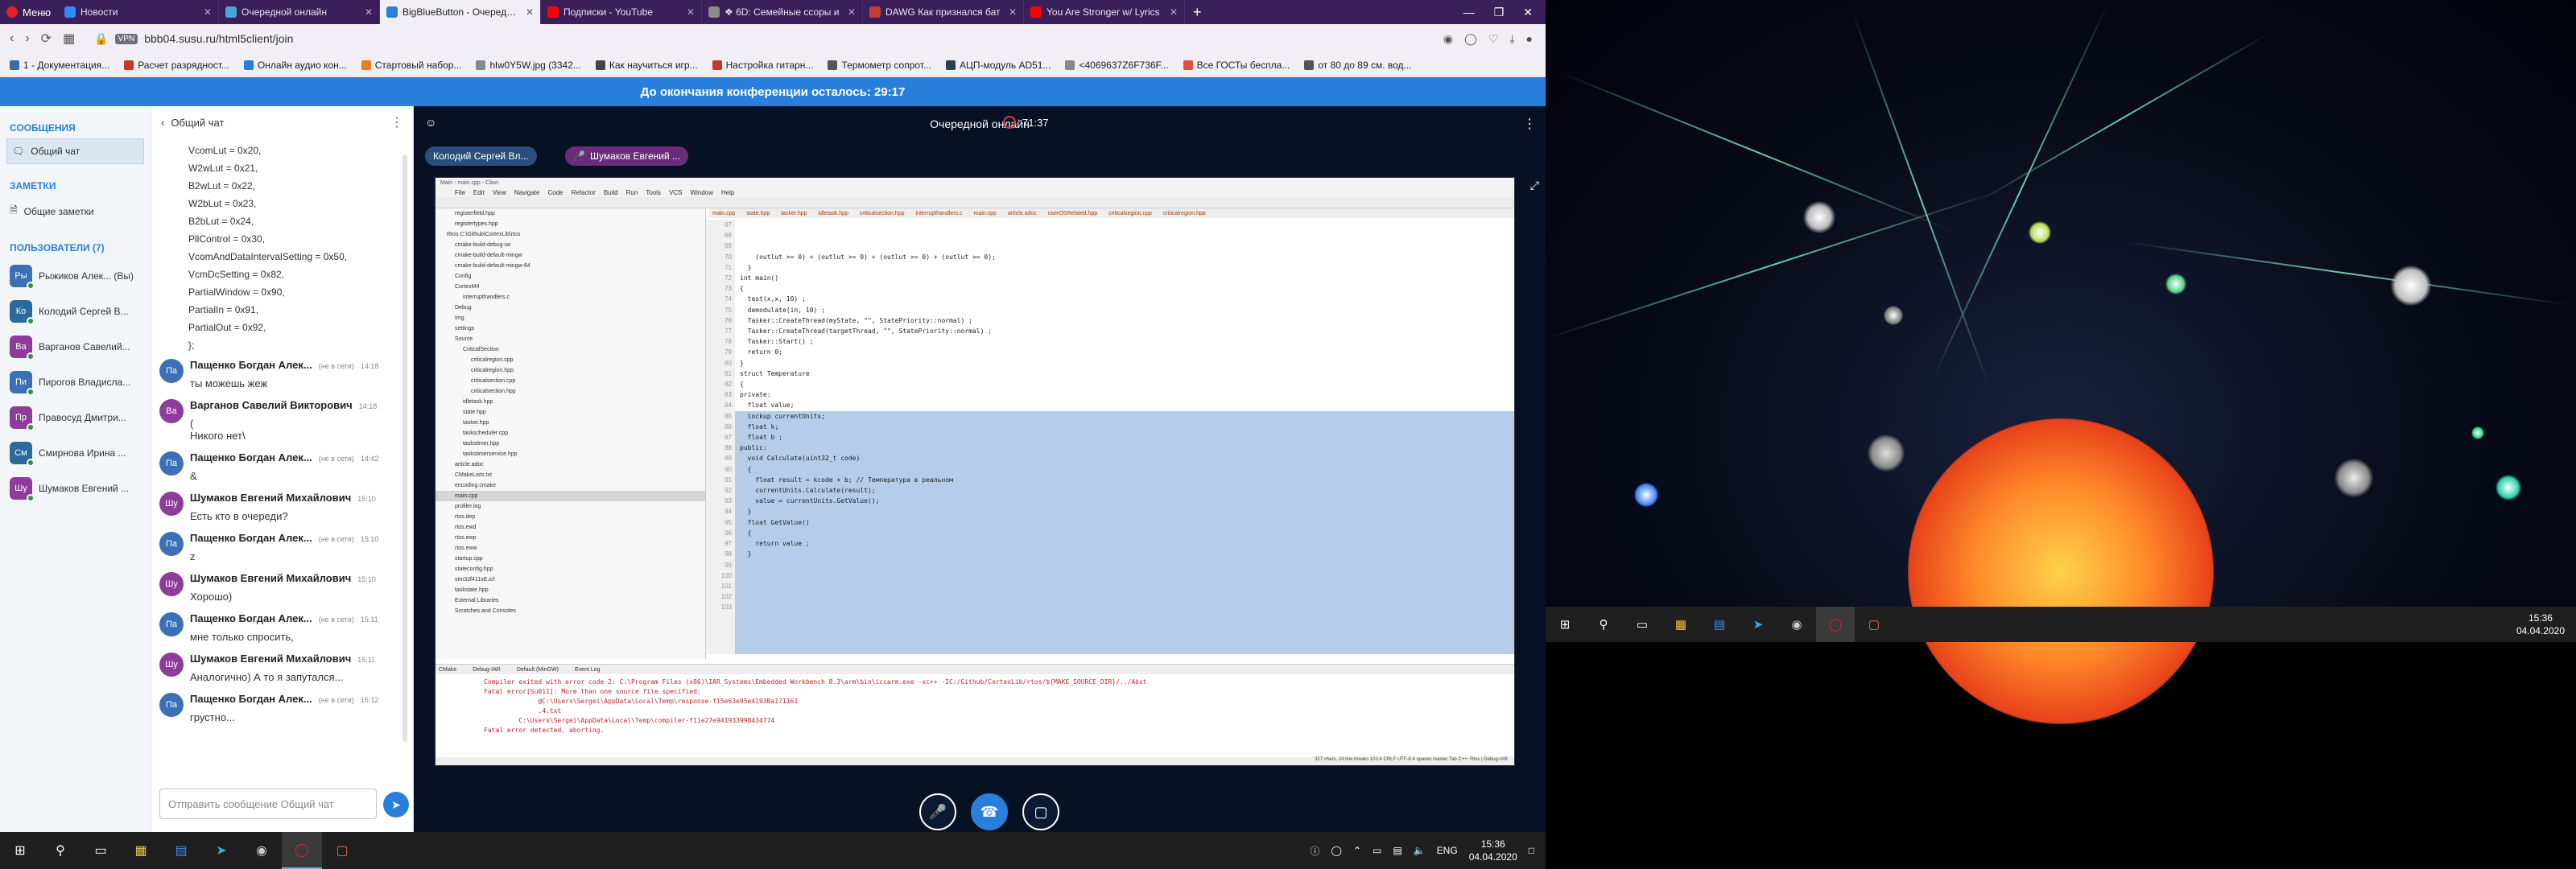 The width and height of the screenshot is (2576, 869). I want to click on tree-node: rtos.ewd, so click(570, 527).